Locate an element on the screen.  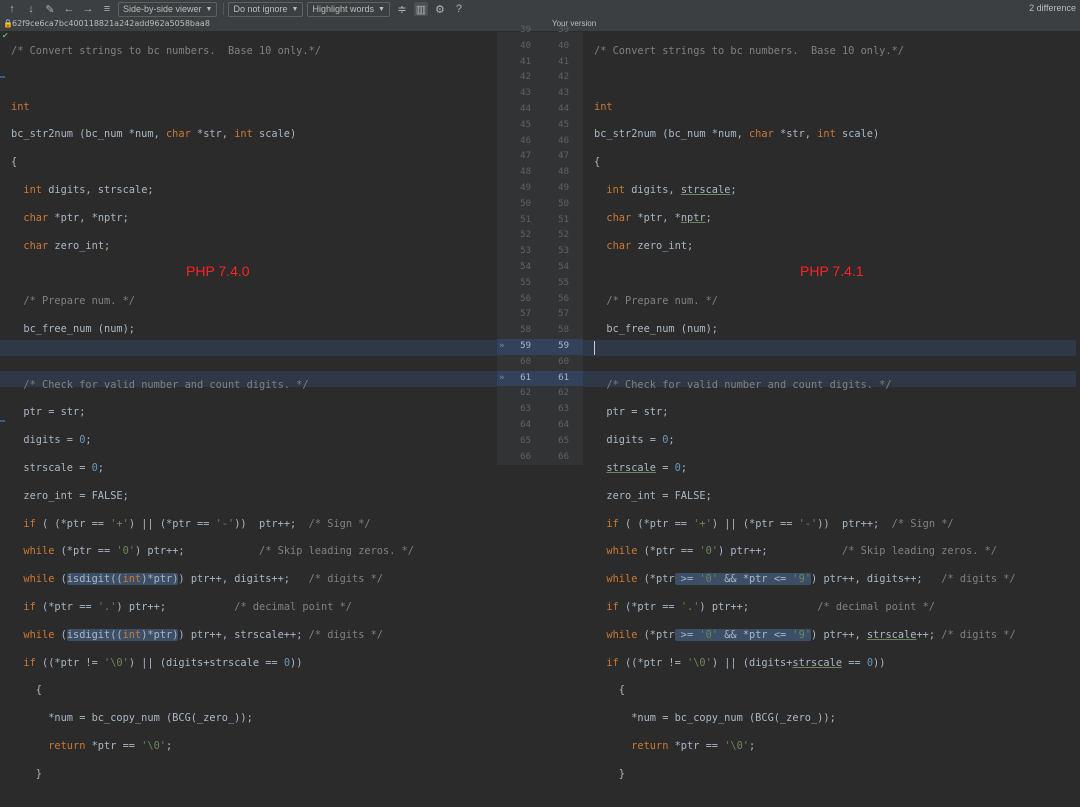
left-line-number: 65 is located at coordinates (525, 440).